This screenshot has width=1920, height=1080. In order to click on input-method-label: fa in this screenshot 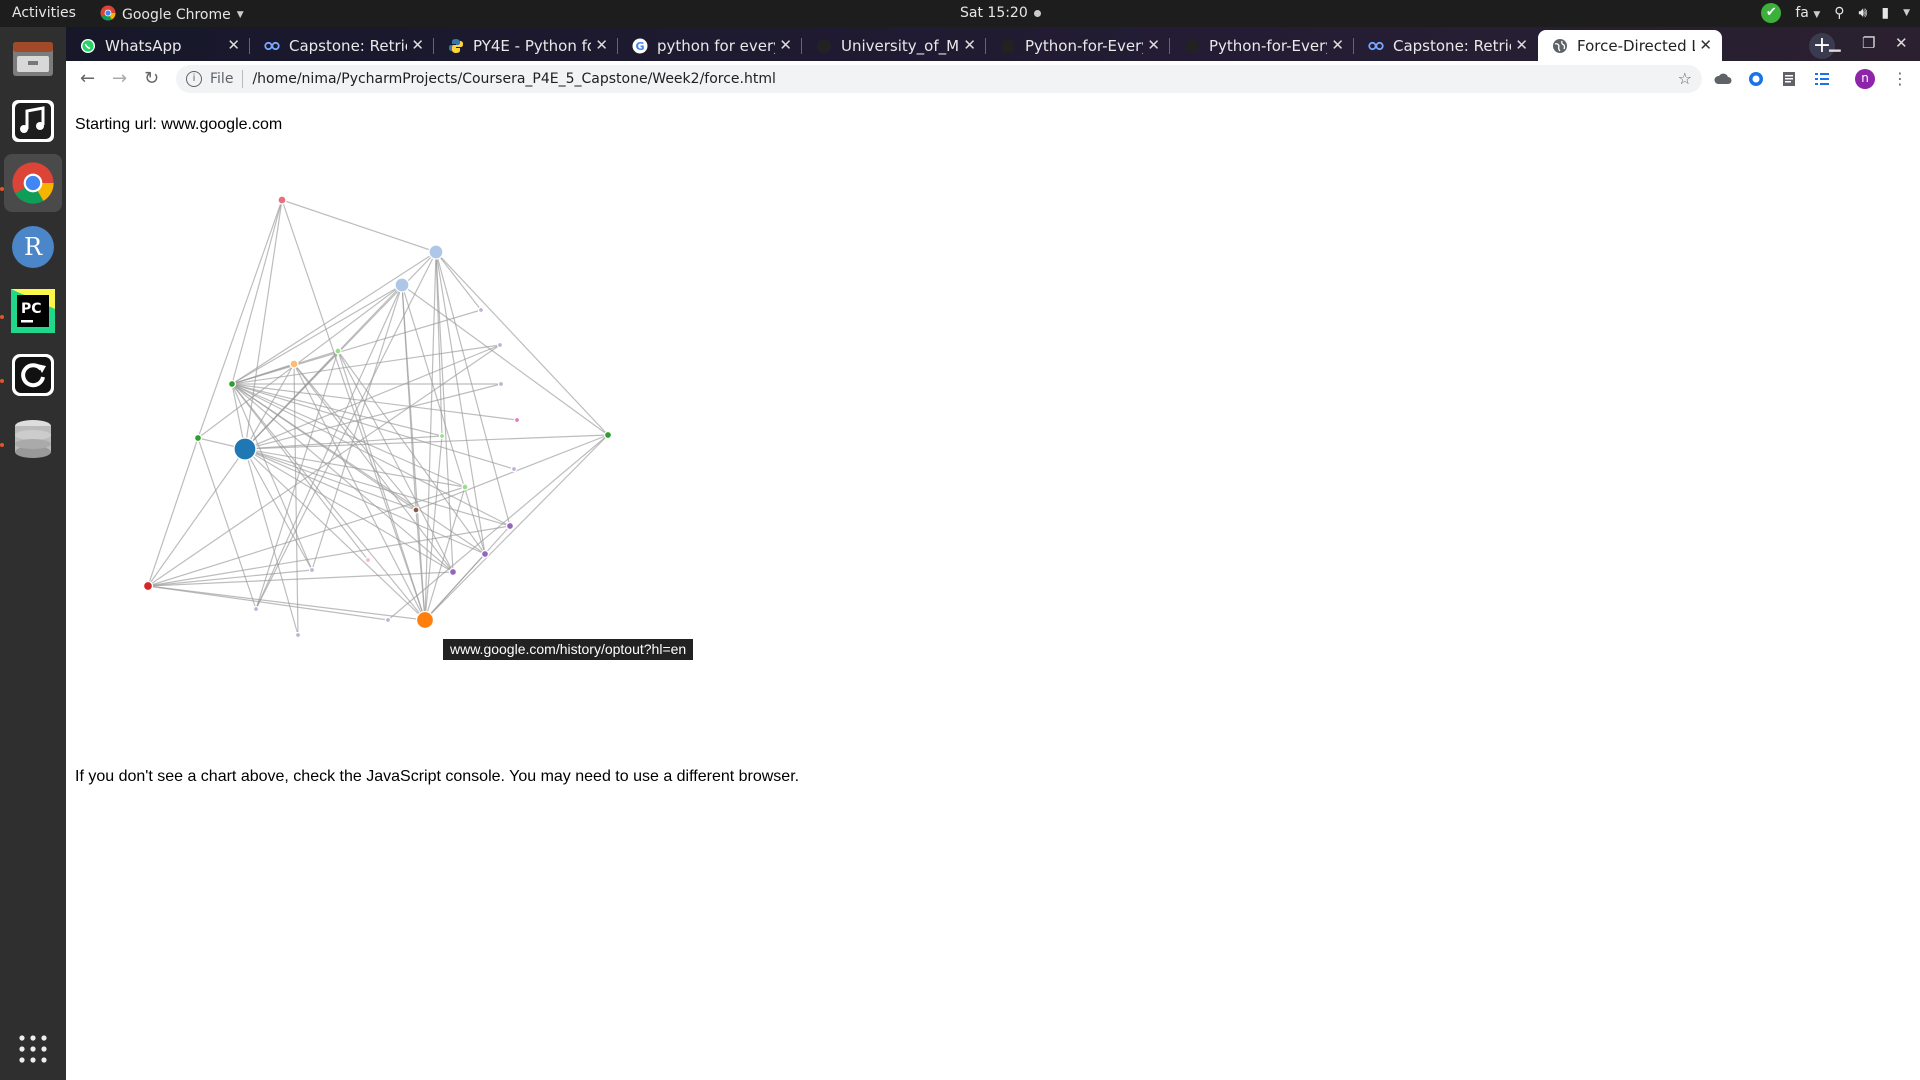, I will do `click(1802, 13)`.